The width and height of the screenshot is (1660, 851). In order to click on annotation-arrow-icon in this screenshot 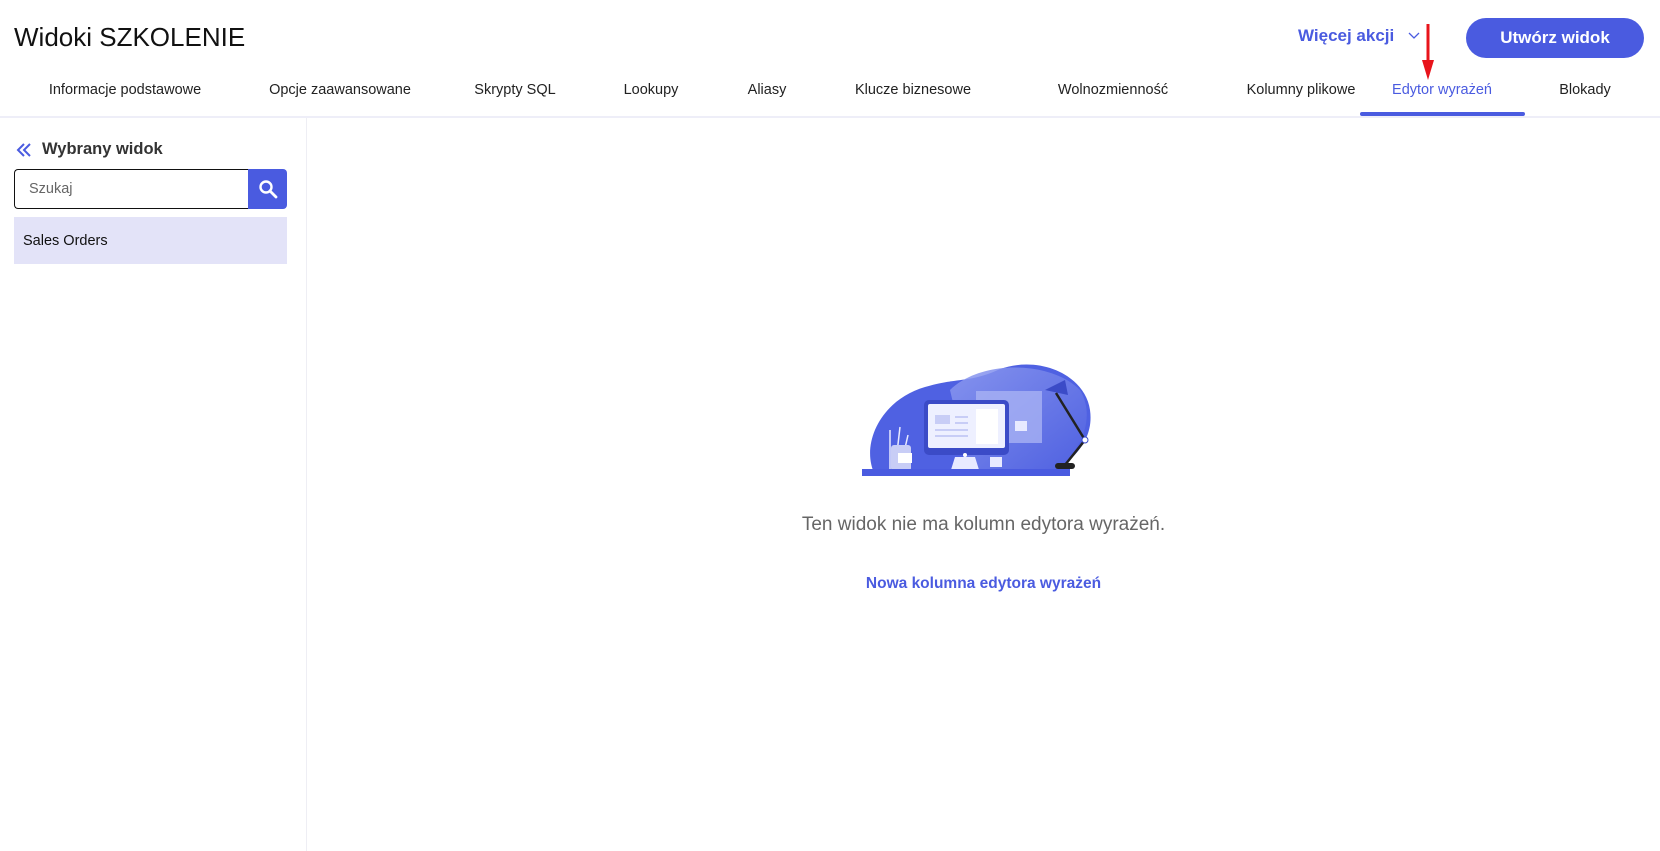, I will do `click(1428, 52)`.